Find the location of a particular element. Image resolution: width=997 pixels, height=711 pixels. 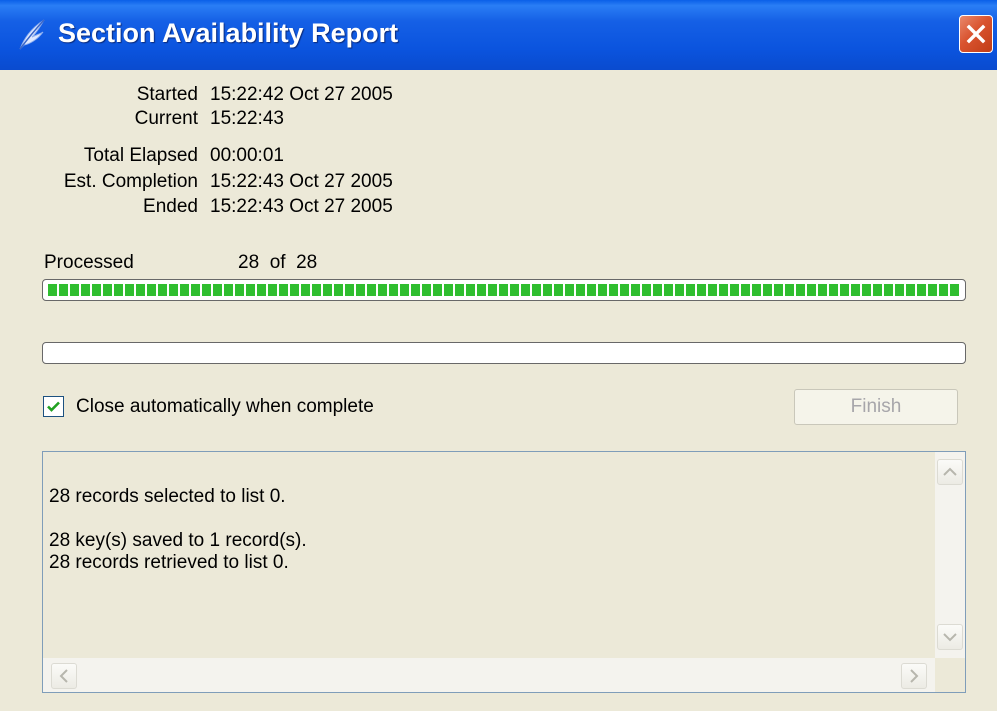

close-icon is located at coordinates (976, 34).